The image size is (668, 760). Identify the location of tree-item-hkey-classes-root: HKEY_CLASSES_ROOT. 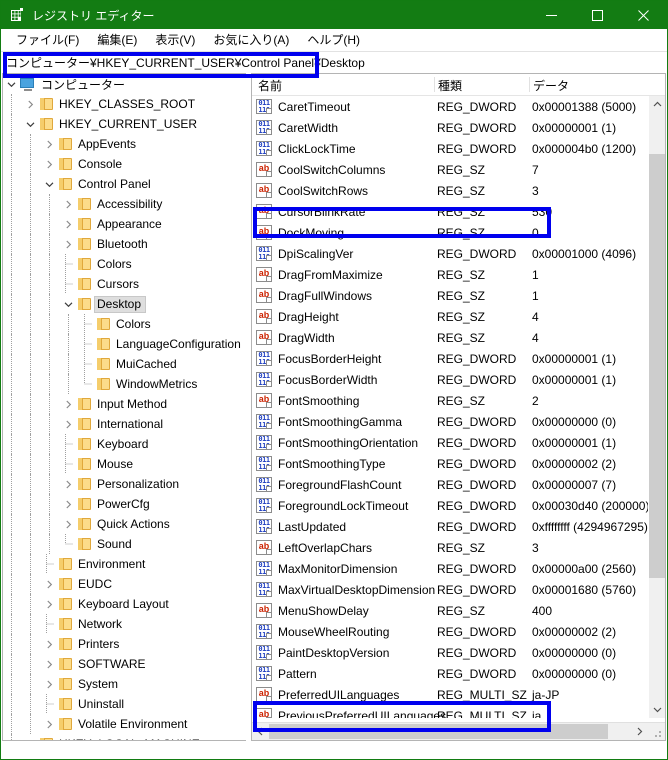
(124, 104).